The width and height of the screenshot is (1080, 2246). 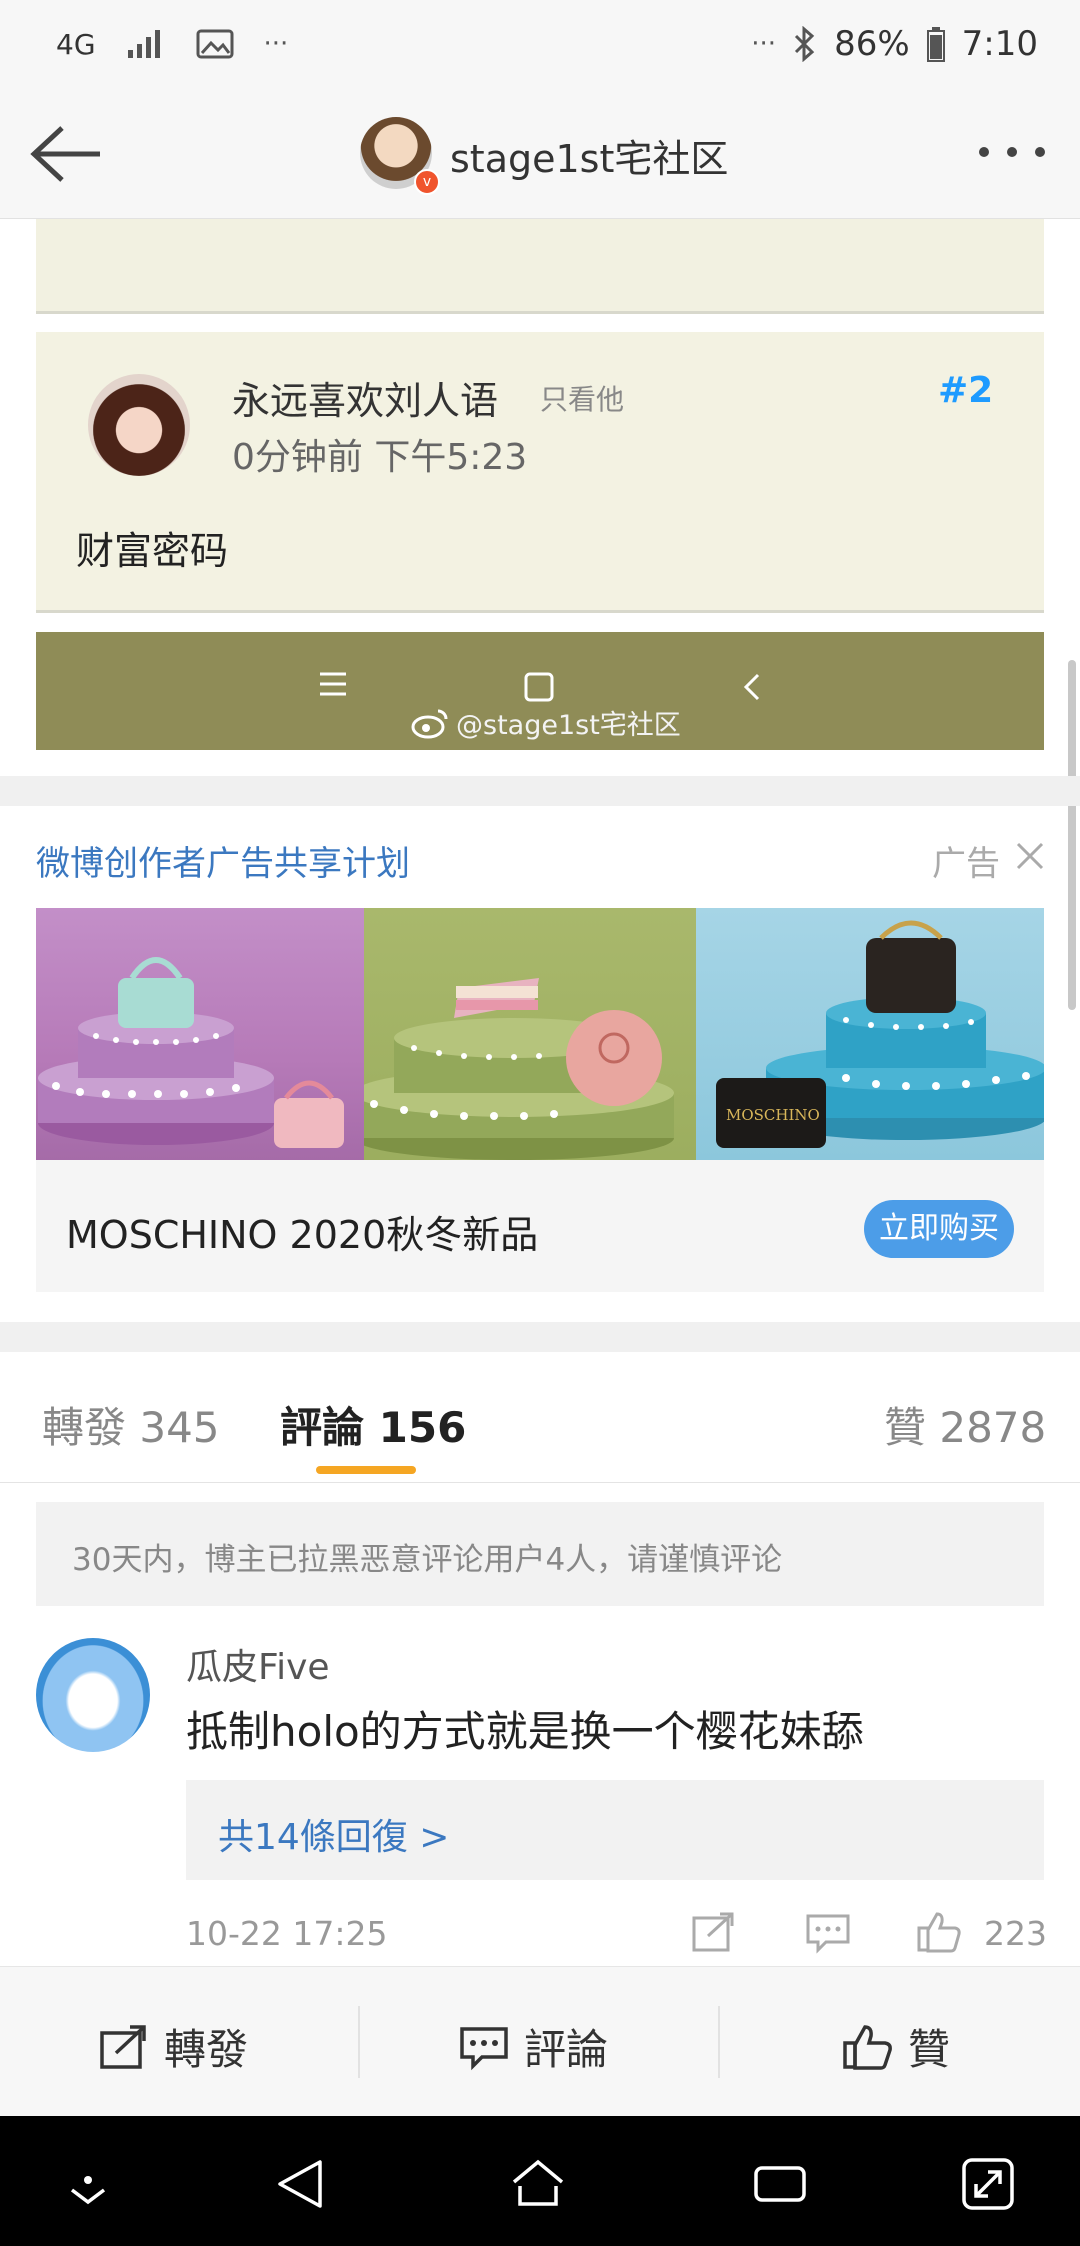 What do you see at coordinates (200, 1034) in the screenshot?
I see `ad-panel-purple` at bounding box center [200, 1034].